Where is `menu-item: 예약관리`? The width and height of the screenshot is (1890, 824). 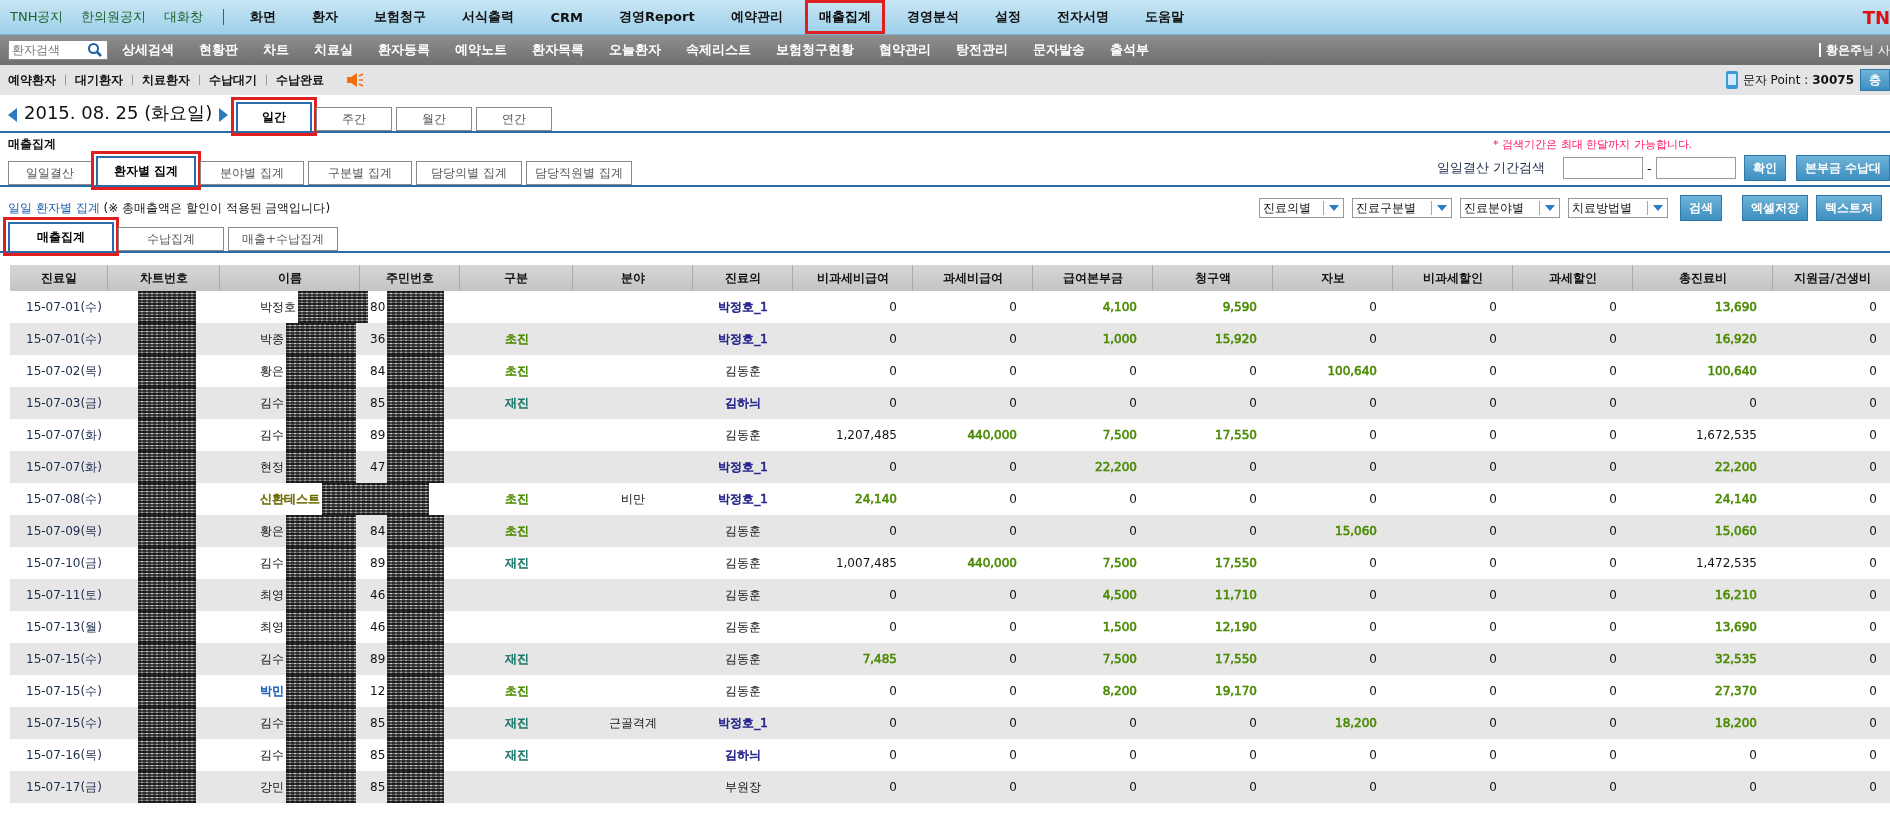 menu-item: 예약관리 is located at coordinates (756, 17).